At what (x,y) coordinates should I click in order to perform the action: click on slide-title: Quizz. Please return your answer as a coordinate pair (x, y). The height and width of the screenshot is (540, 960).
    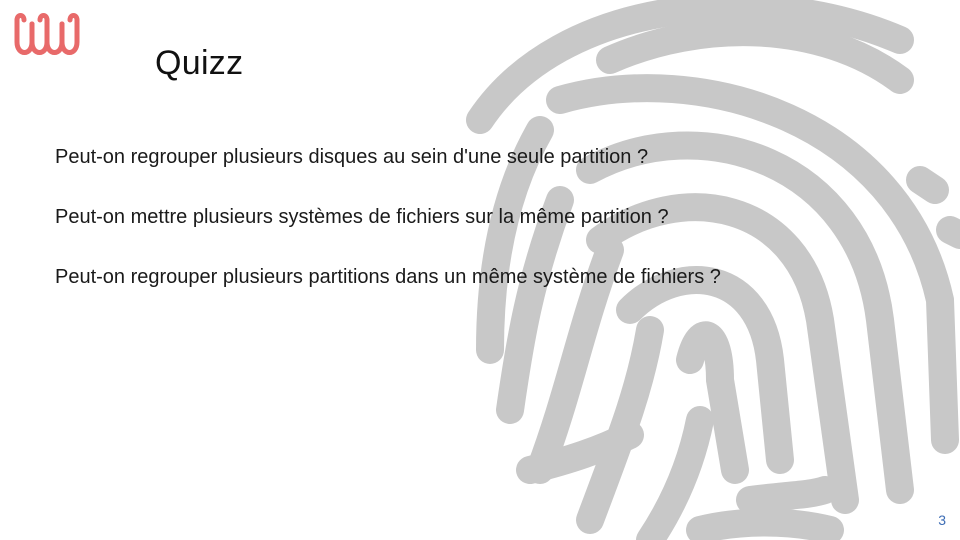
    Looking at the image, I should click on (199, 63).